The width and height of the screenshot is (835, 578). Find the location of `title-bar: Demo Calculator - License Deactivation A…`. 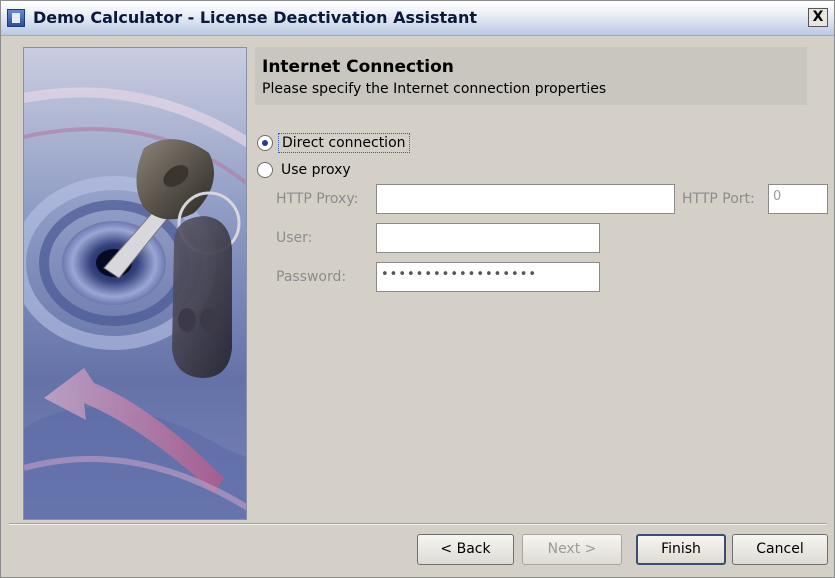

title-bar: Demo Calculator - License Deactivation A… is located at coordinates (417, 18).